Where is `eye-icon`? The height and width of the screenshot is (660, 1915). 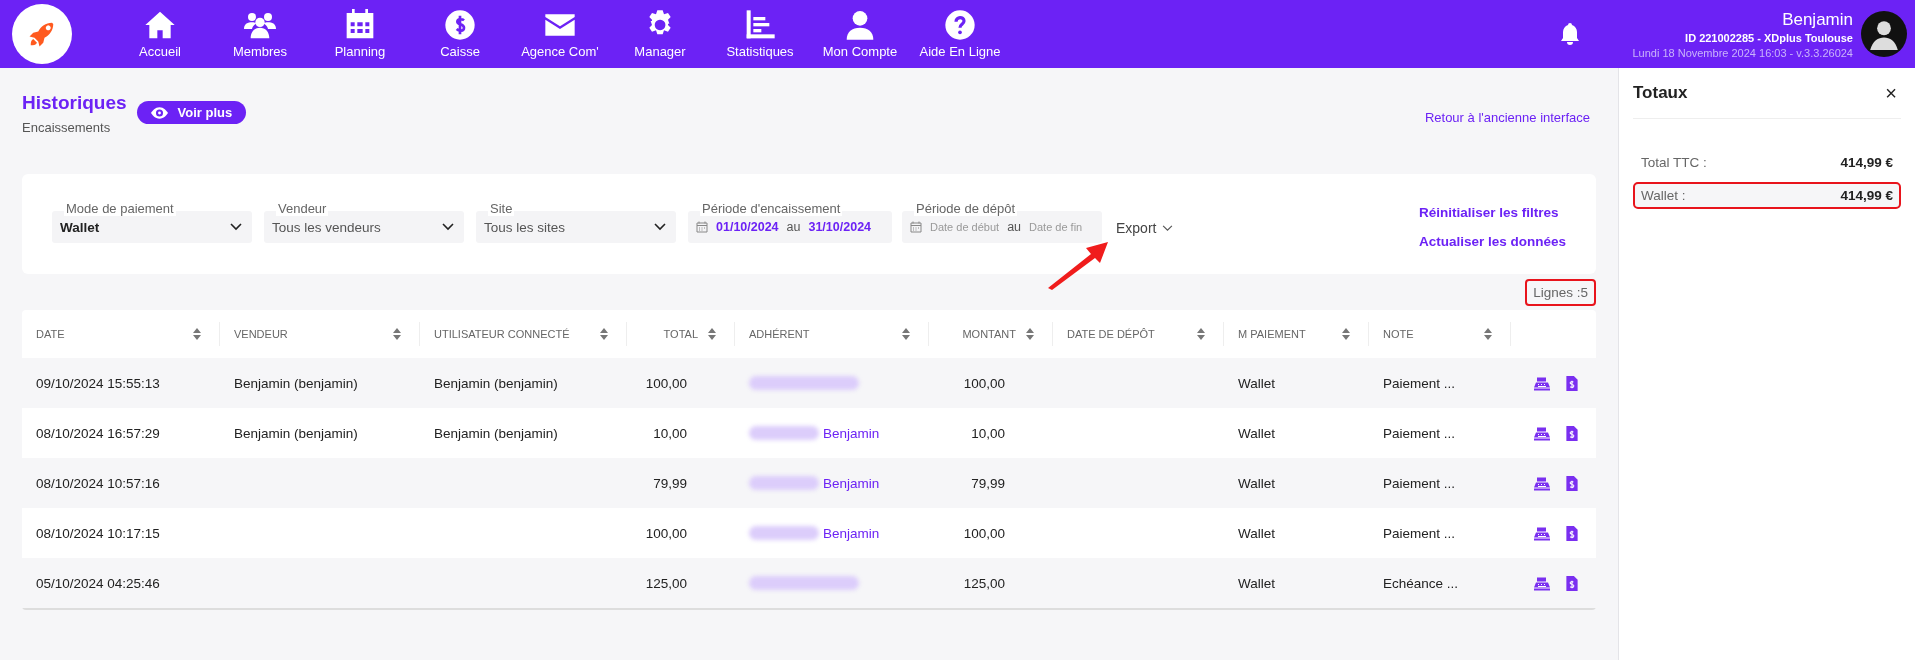 eye-icon is located at coordinates (159, 112).